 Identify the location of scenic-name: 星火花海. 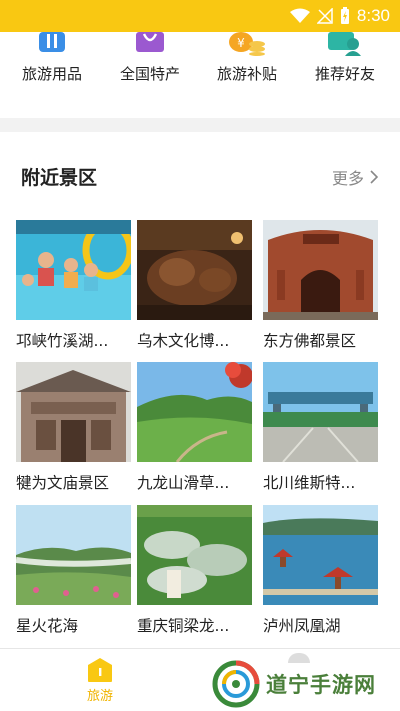
(47, 626).